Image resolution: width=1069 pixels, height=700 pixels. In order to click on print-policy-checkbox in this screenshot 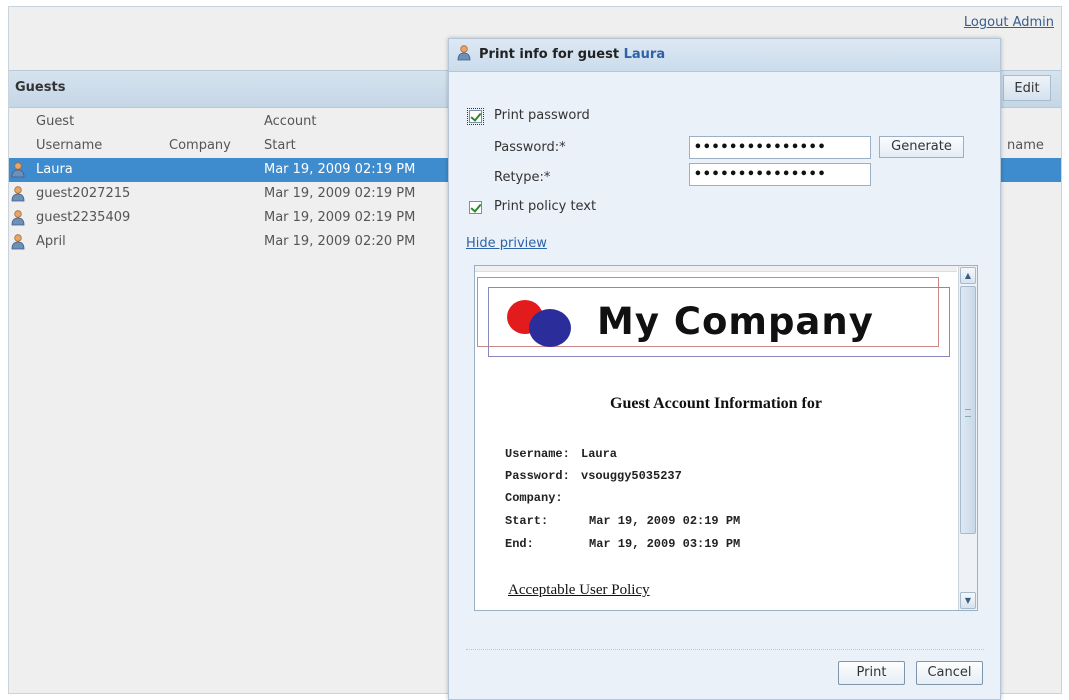, I will do `click(475, 207)`.